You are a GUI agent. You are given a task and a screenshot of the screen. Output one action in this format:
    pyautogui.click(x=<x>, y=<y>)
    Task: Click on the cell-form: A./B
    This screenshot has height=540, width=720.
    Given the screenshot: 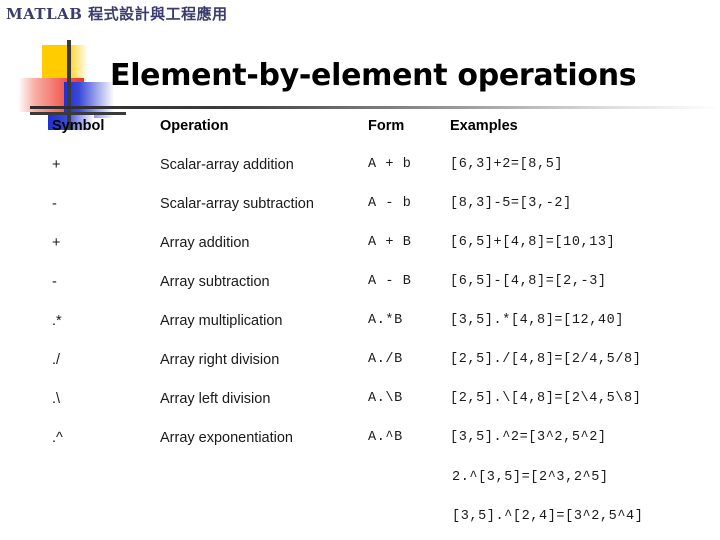 What is the action you would take?
    pyautogui.click(x=385, y=359)
    